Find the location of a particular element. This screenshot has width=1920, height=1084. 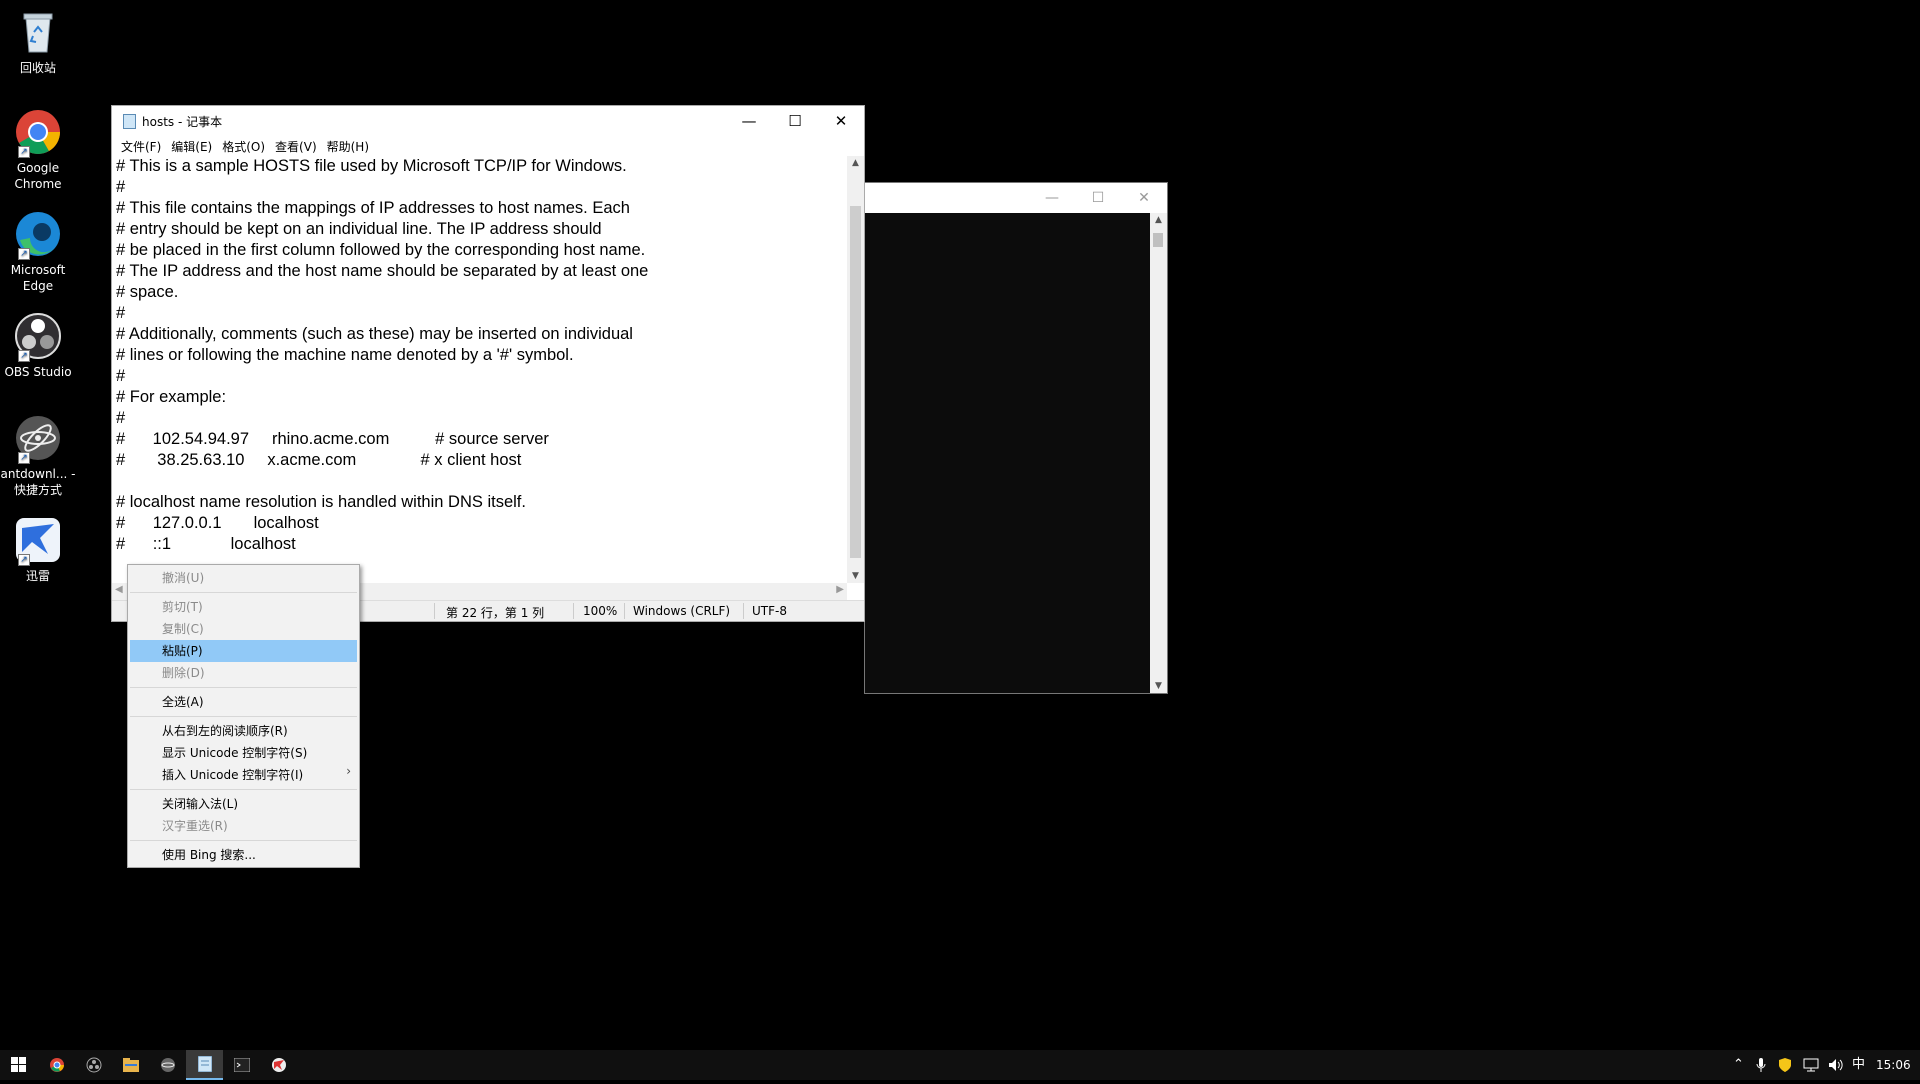

desktop-icon-antdownload: ↗ antdownl... - 快捷方式 is located at coordinates (38, 456).